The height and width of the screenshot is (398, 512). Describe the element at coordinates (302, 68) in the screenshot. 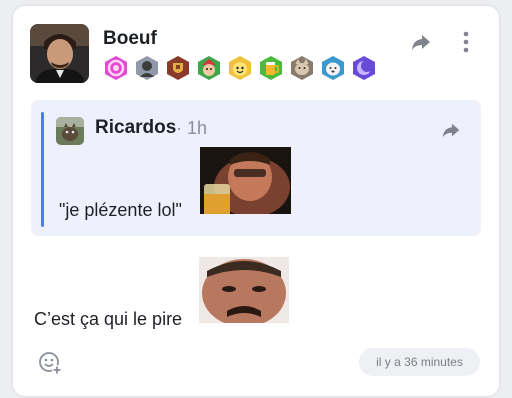

I see `cat-badge` at that location.